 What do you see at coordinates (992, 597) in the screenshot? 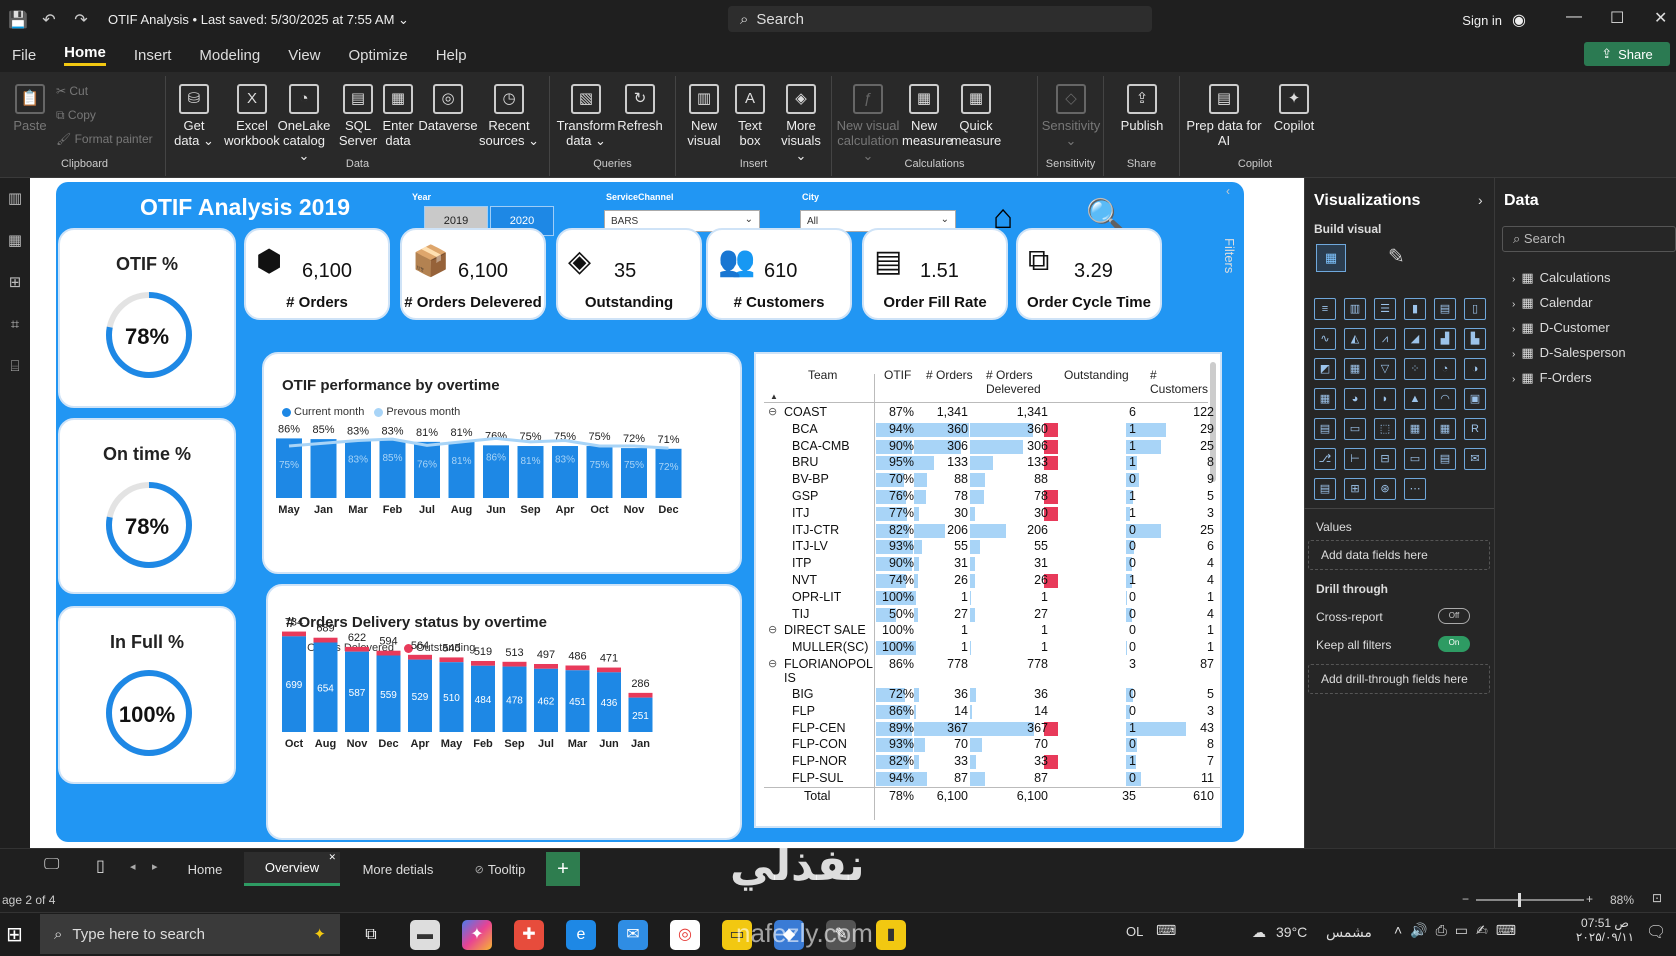
I see `table-row: OPR-LIT 100% 1 1 0 1` at bounding box center [992, 597].